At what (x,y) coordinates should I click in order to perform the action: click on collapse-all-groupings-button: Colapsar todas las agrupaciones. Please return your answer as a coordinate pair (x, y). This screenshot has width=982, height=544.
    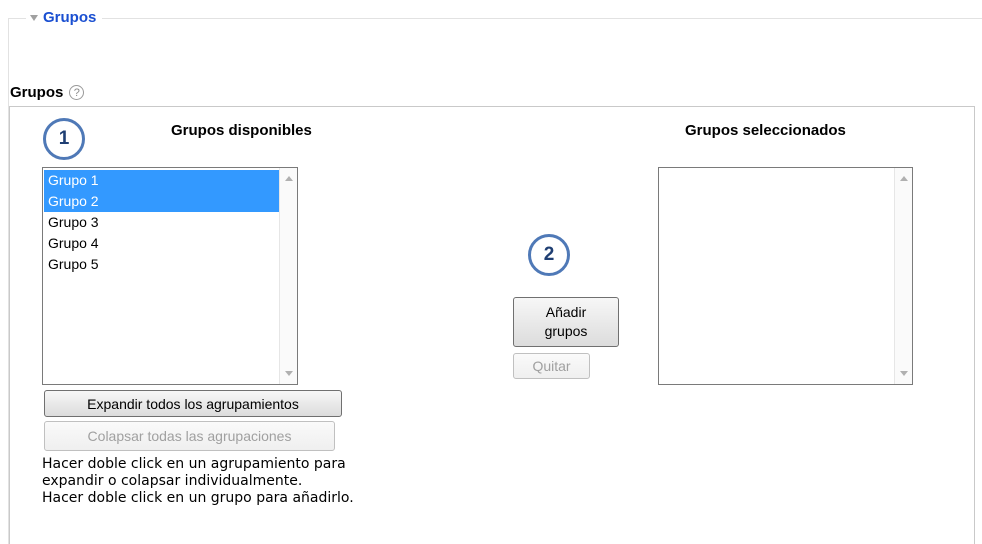
    Looking at the image, I should click on (189, 436).